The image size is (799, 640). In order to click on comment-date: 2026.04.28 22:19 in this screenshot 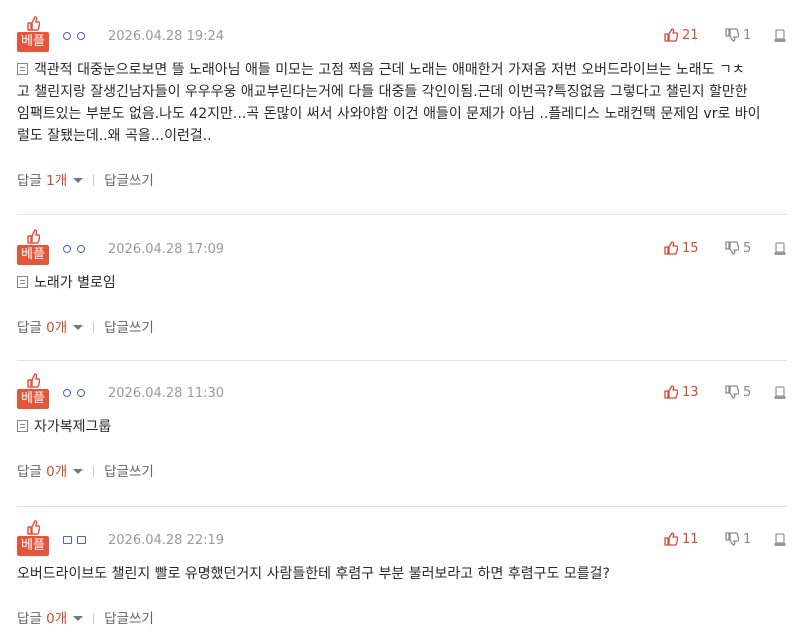, I will do `click(166, 540)`.